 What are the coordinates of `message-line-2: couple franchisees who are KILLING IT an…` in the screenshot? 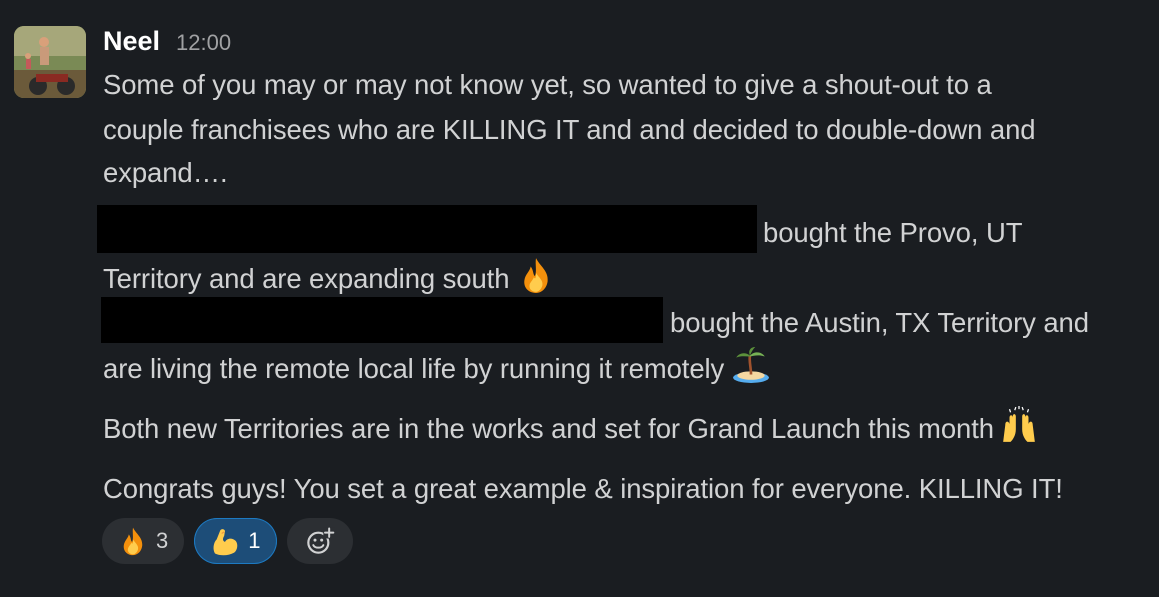 It's located at (569, 129).